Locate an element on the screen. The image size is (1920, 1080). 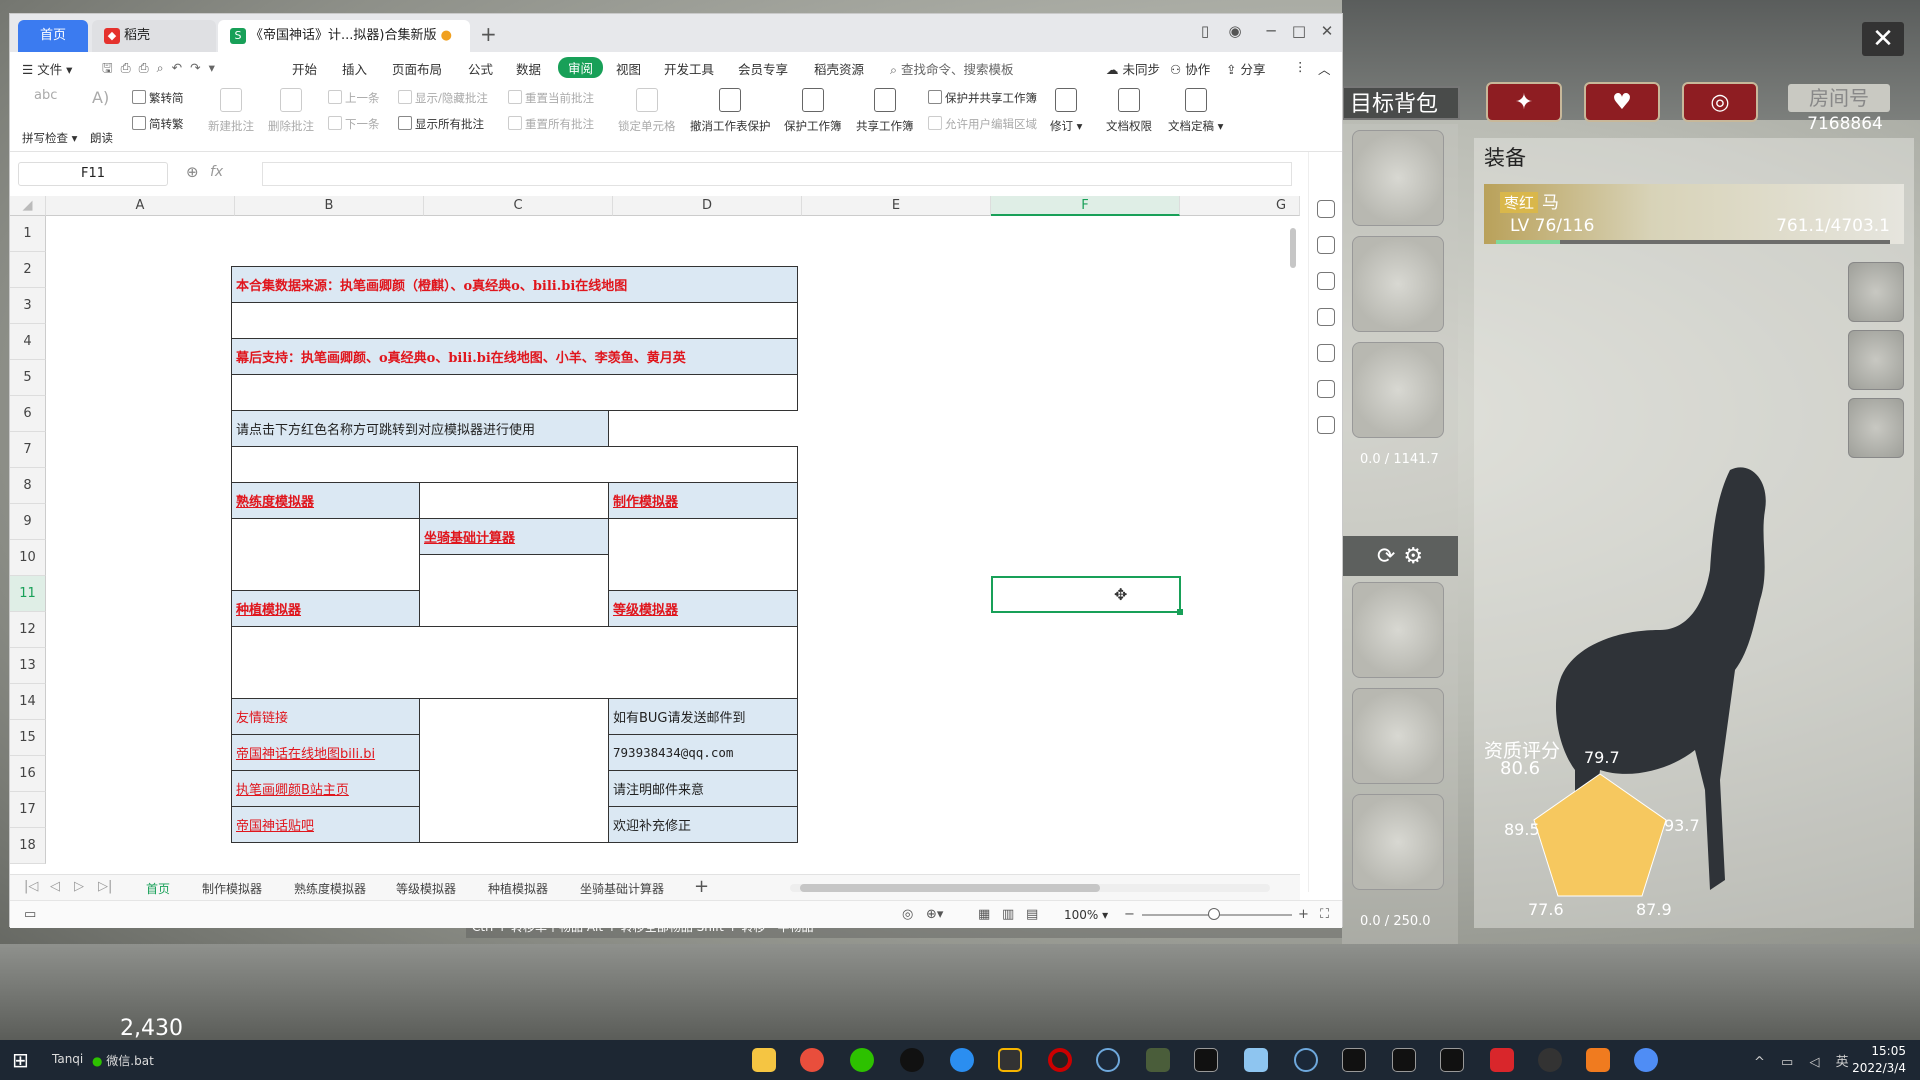
taskbar-wechat-item: ● 微信.bat is located at coordinates (123, 1060).